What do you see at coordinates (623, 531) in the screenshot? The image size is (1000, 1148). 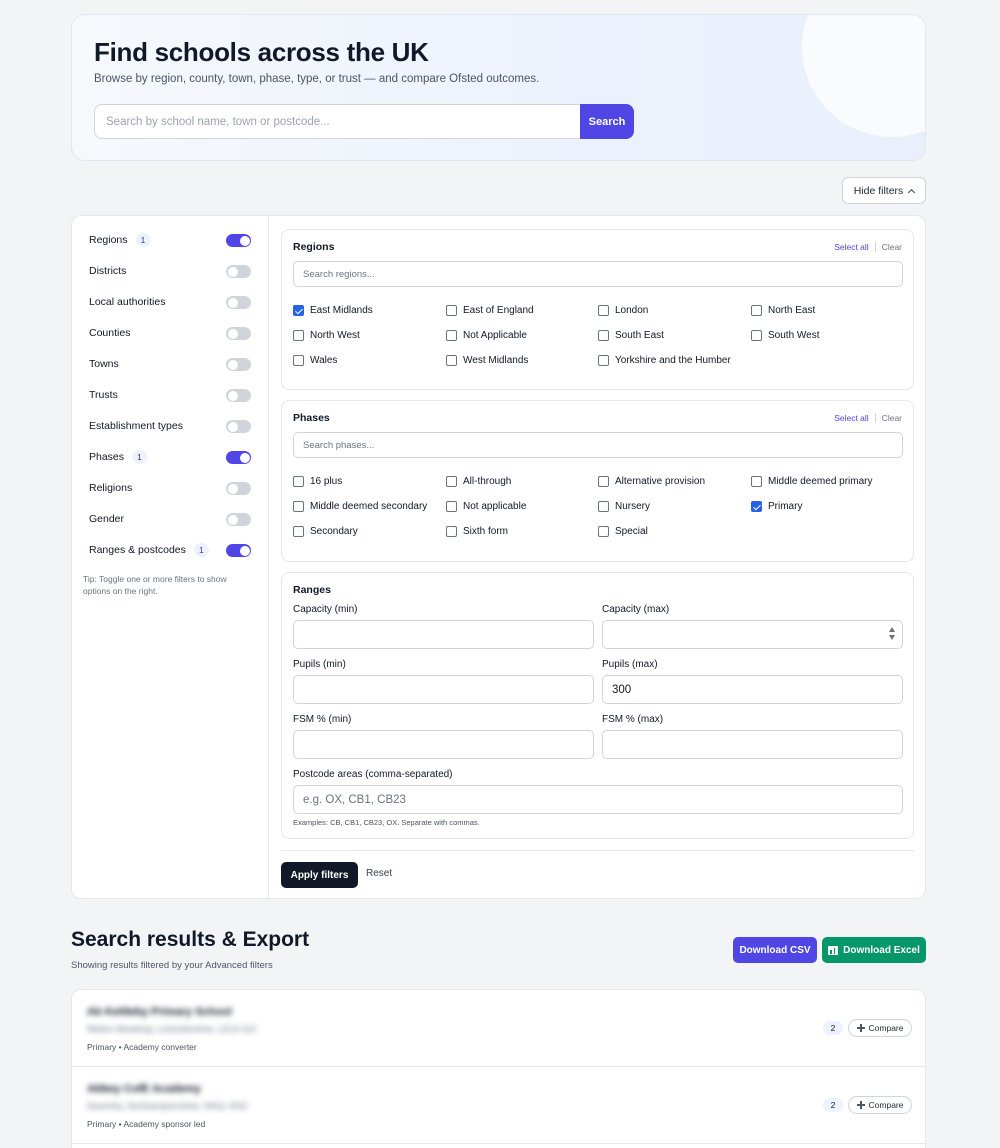 I see `phase-option: Special` at bounding box center [623, 531].